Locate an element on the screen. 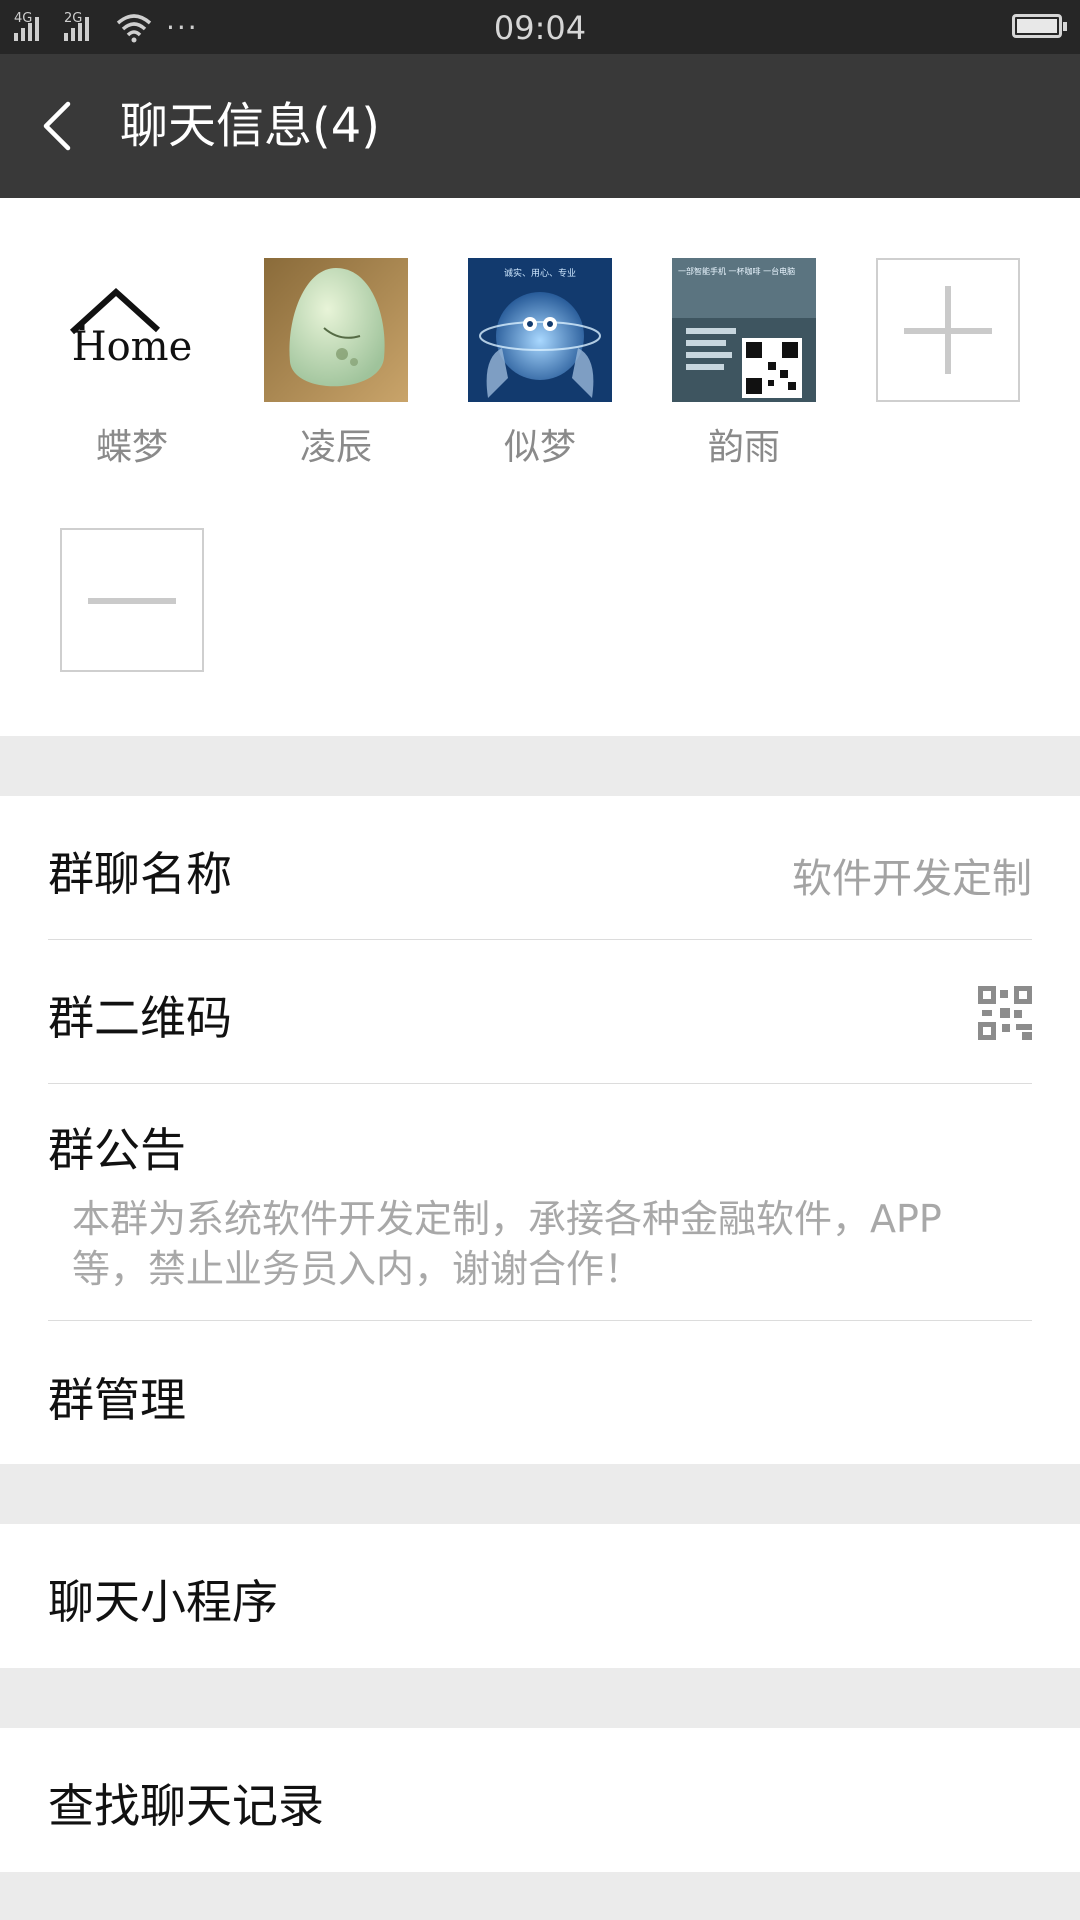 The height and width of the screenshot is (1920, 1080). page-title: 聊天信息(4) is located at coordinates (250, 126).